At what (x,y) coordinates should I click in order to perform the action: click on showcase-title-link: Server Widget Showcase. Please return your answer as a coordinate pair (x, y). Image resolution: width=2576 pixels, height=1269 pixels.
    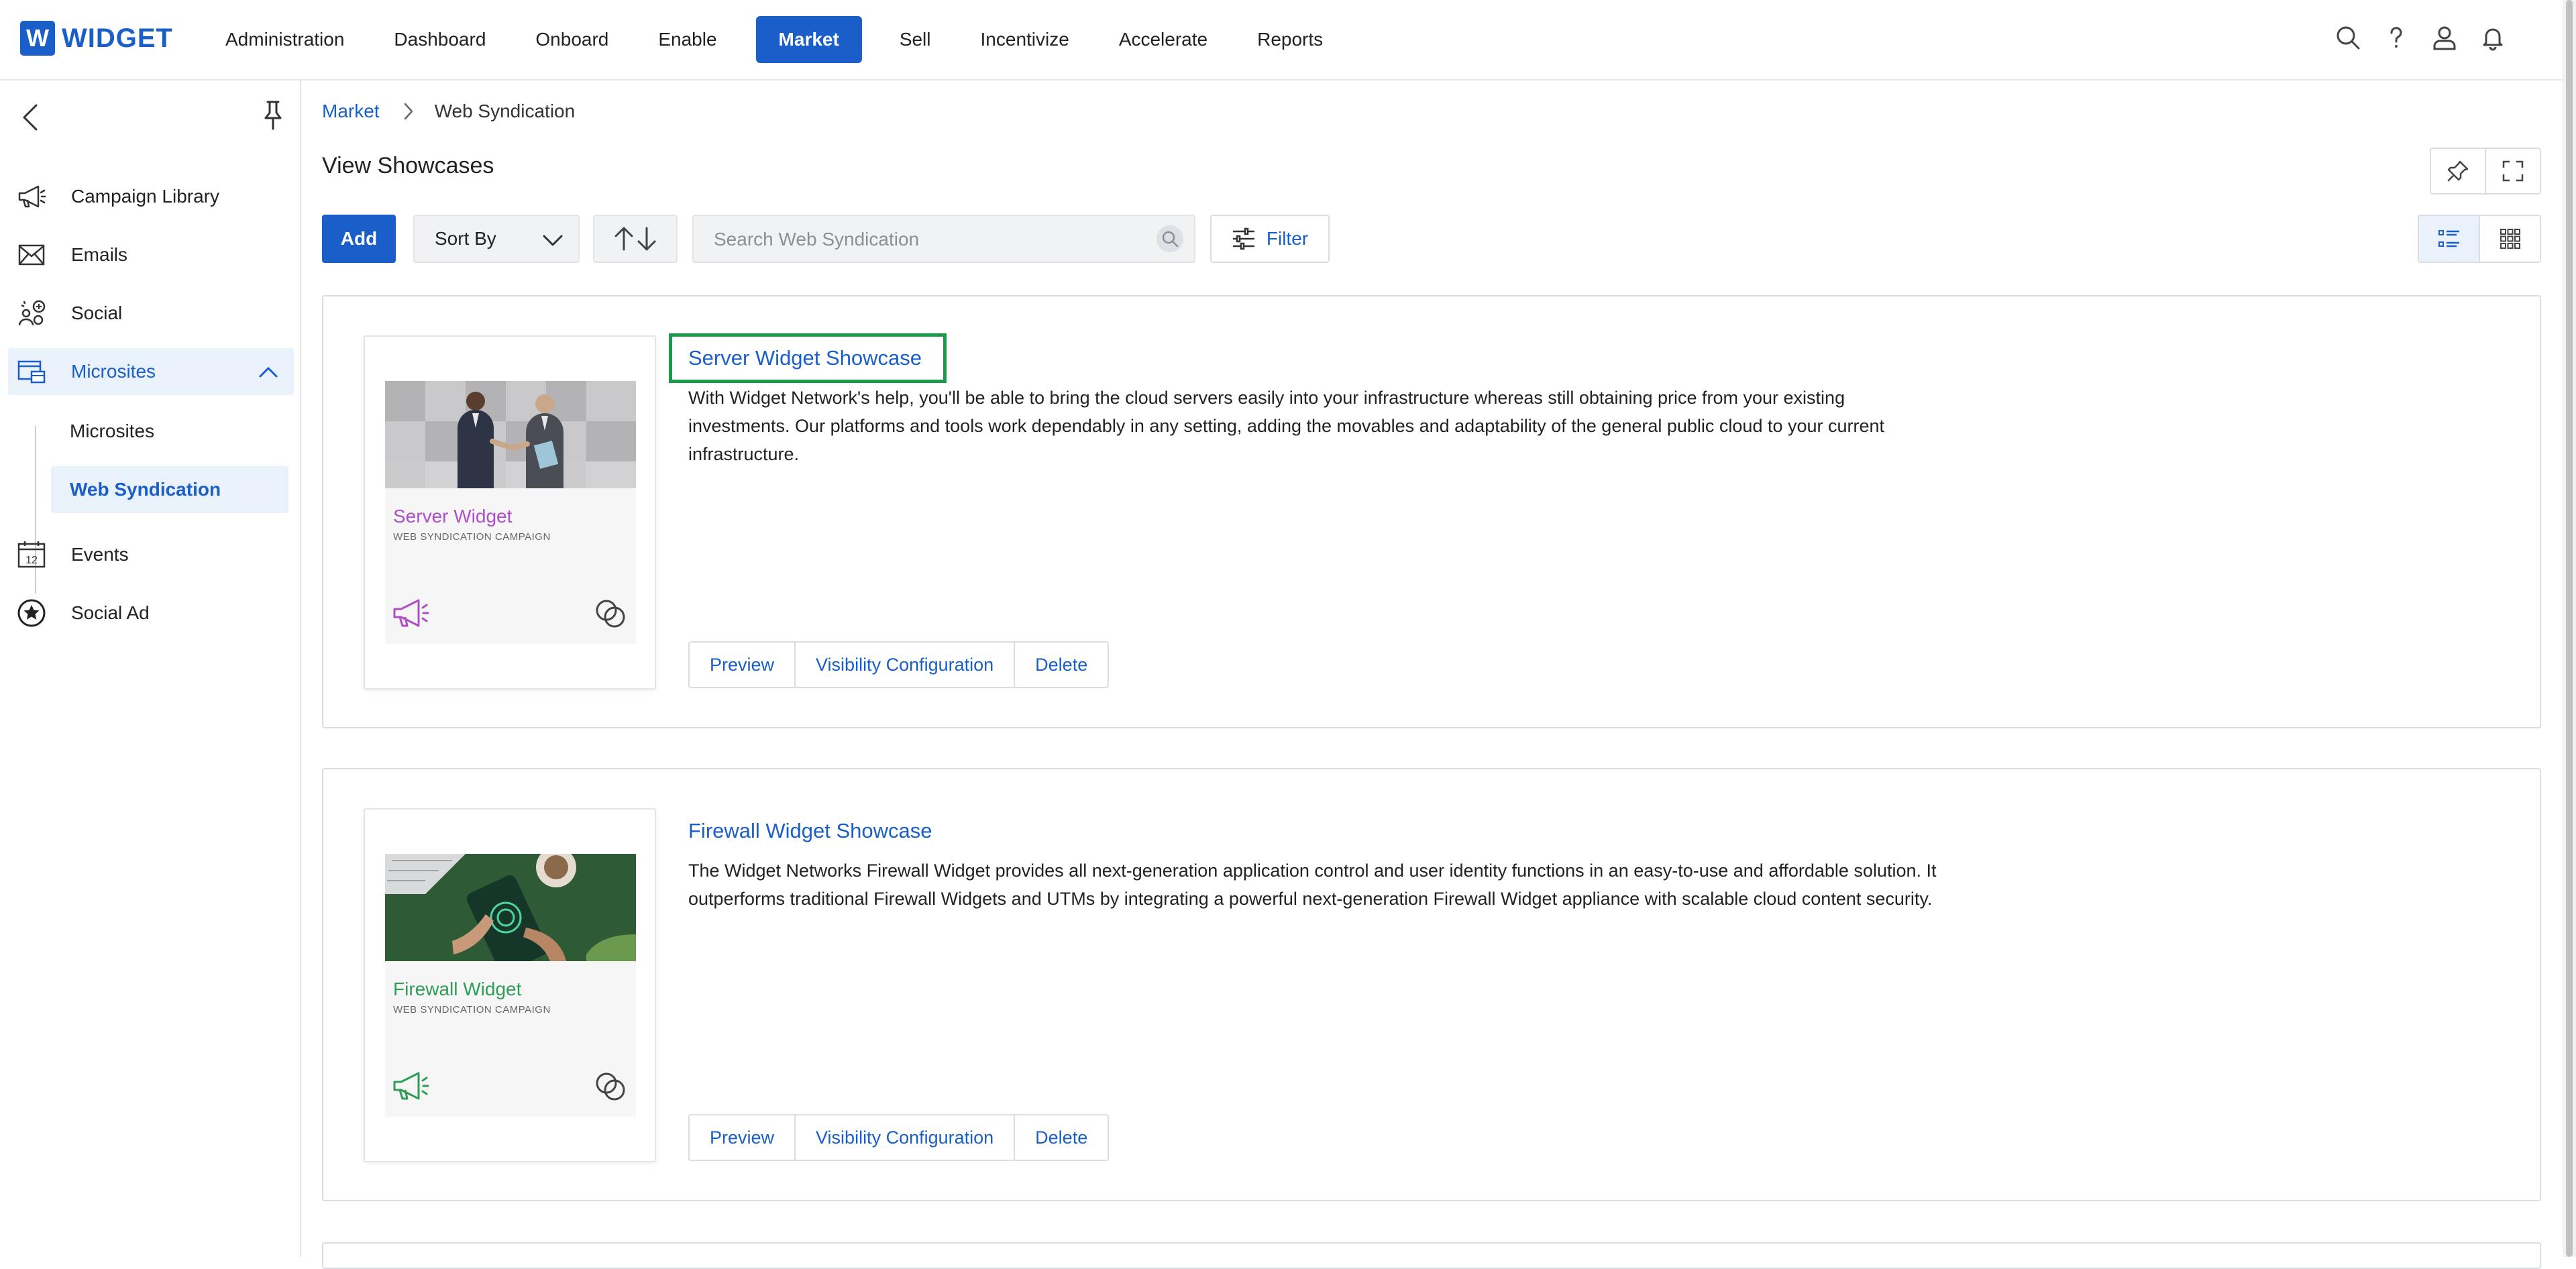
    Looking at the image, I should click on (808, 358).